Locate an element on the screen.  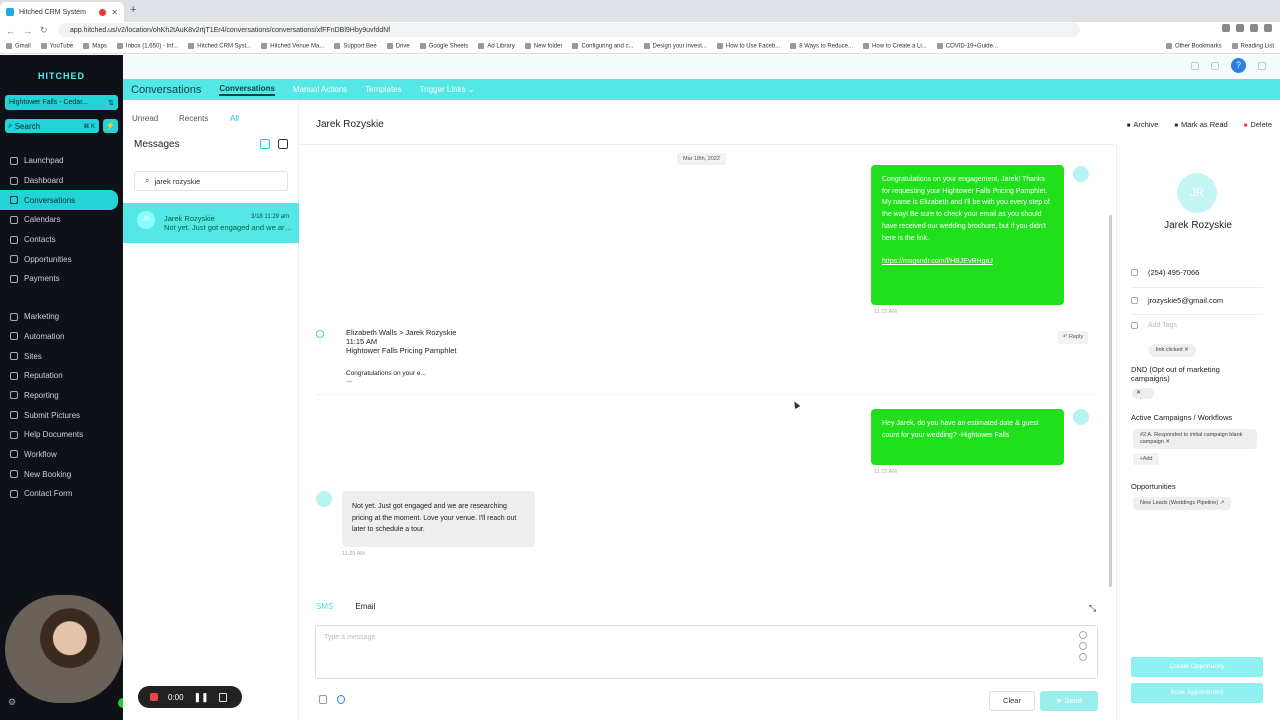
bookmark: Google Sheets is located at coordinates (444, 46).